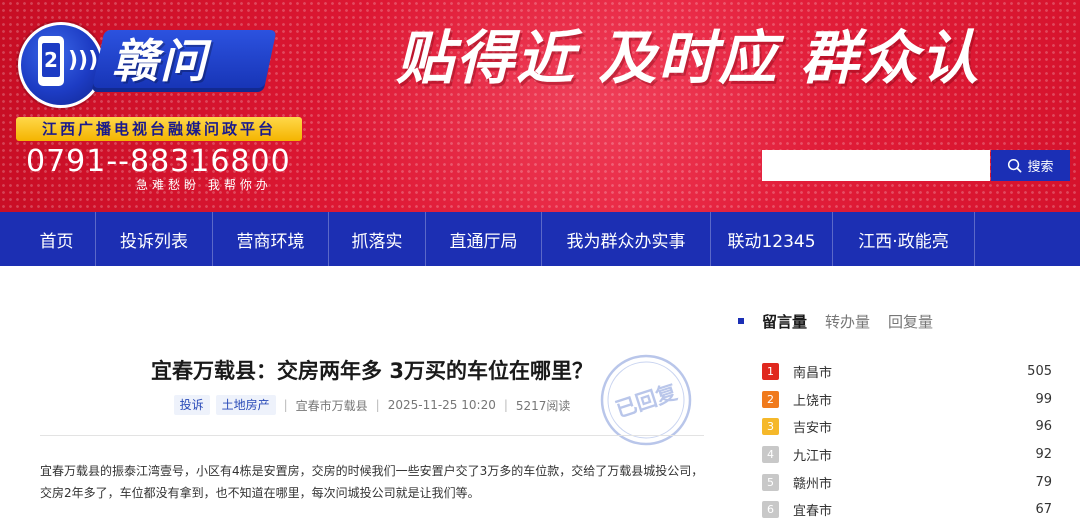 The image size is (1080, 525). I want to click on phone-icon: 2, so click(51, 61).